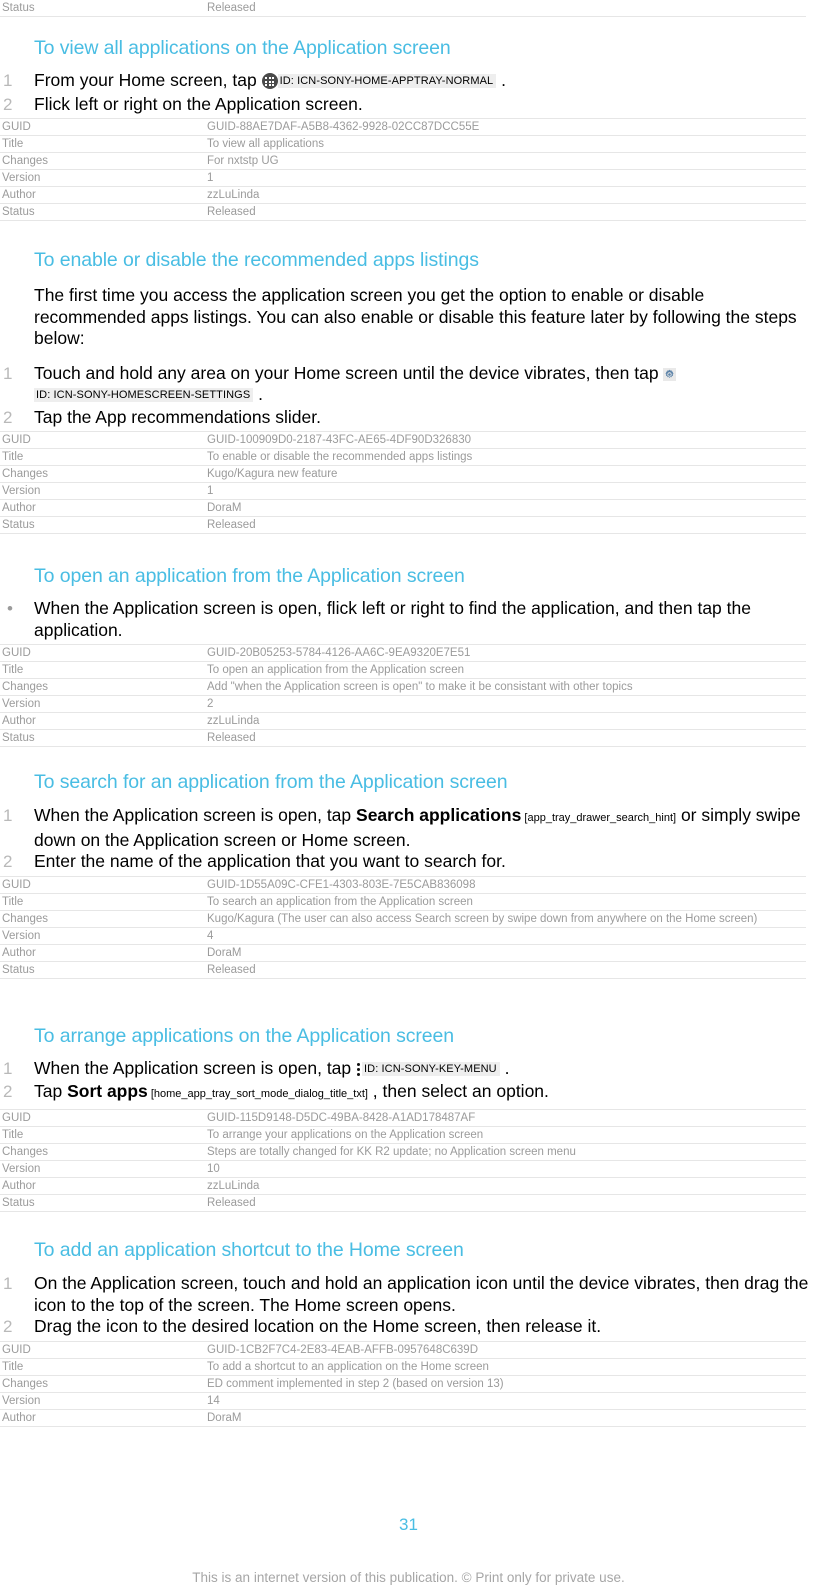 The width and height of the screenshot is (817, 1590). I want to click on table-row: Version 4, so click(403, 936).